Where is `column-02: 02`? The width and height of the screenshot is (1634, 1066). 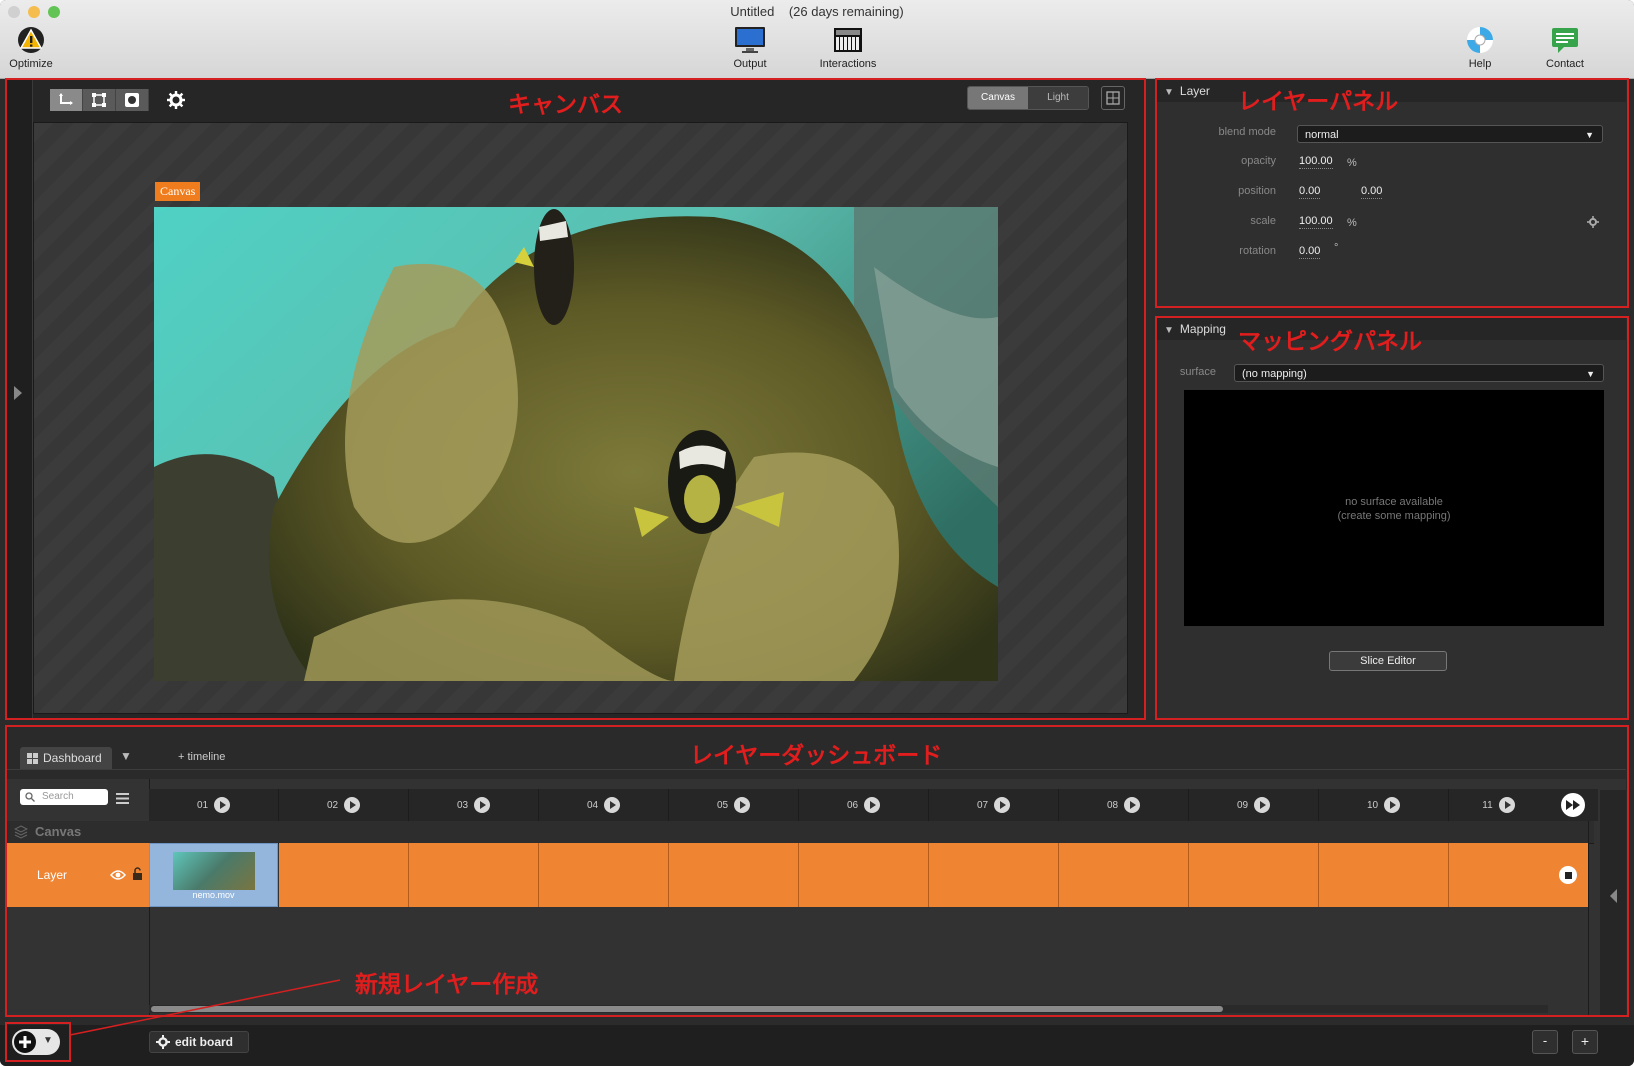 column-02: 02 is located at coordinates (344, 805).